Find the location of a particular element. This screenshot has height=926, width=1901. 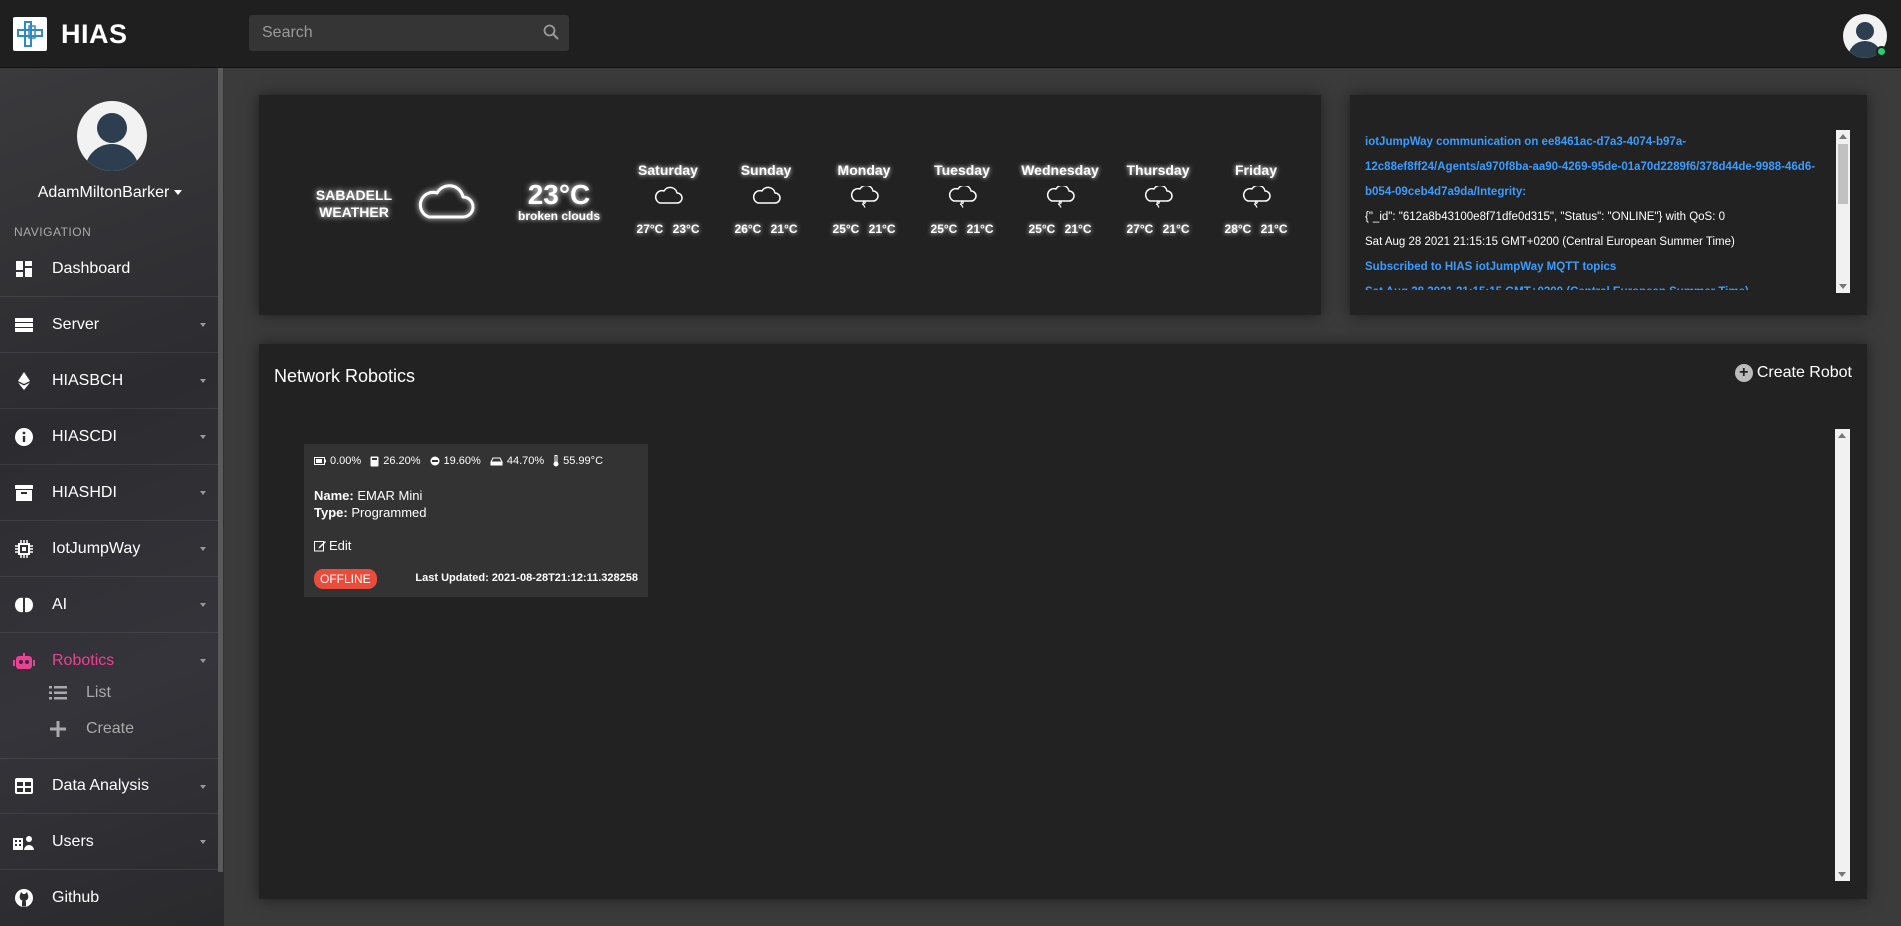

brand: HIAS is located at coordinates (70, 34).